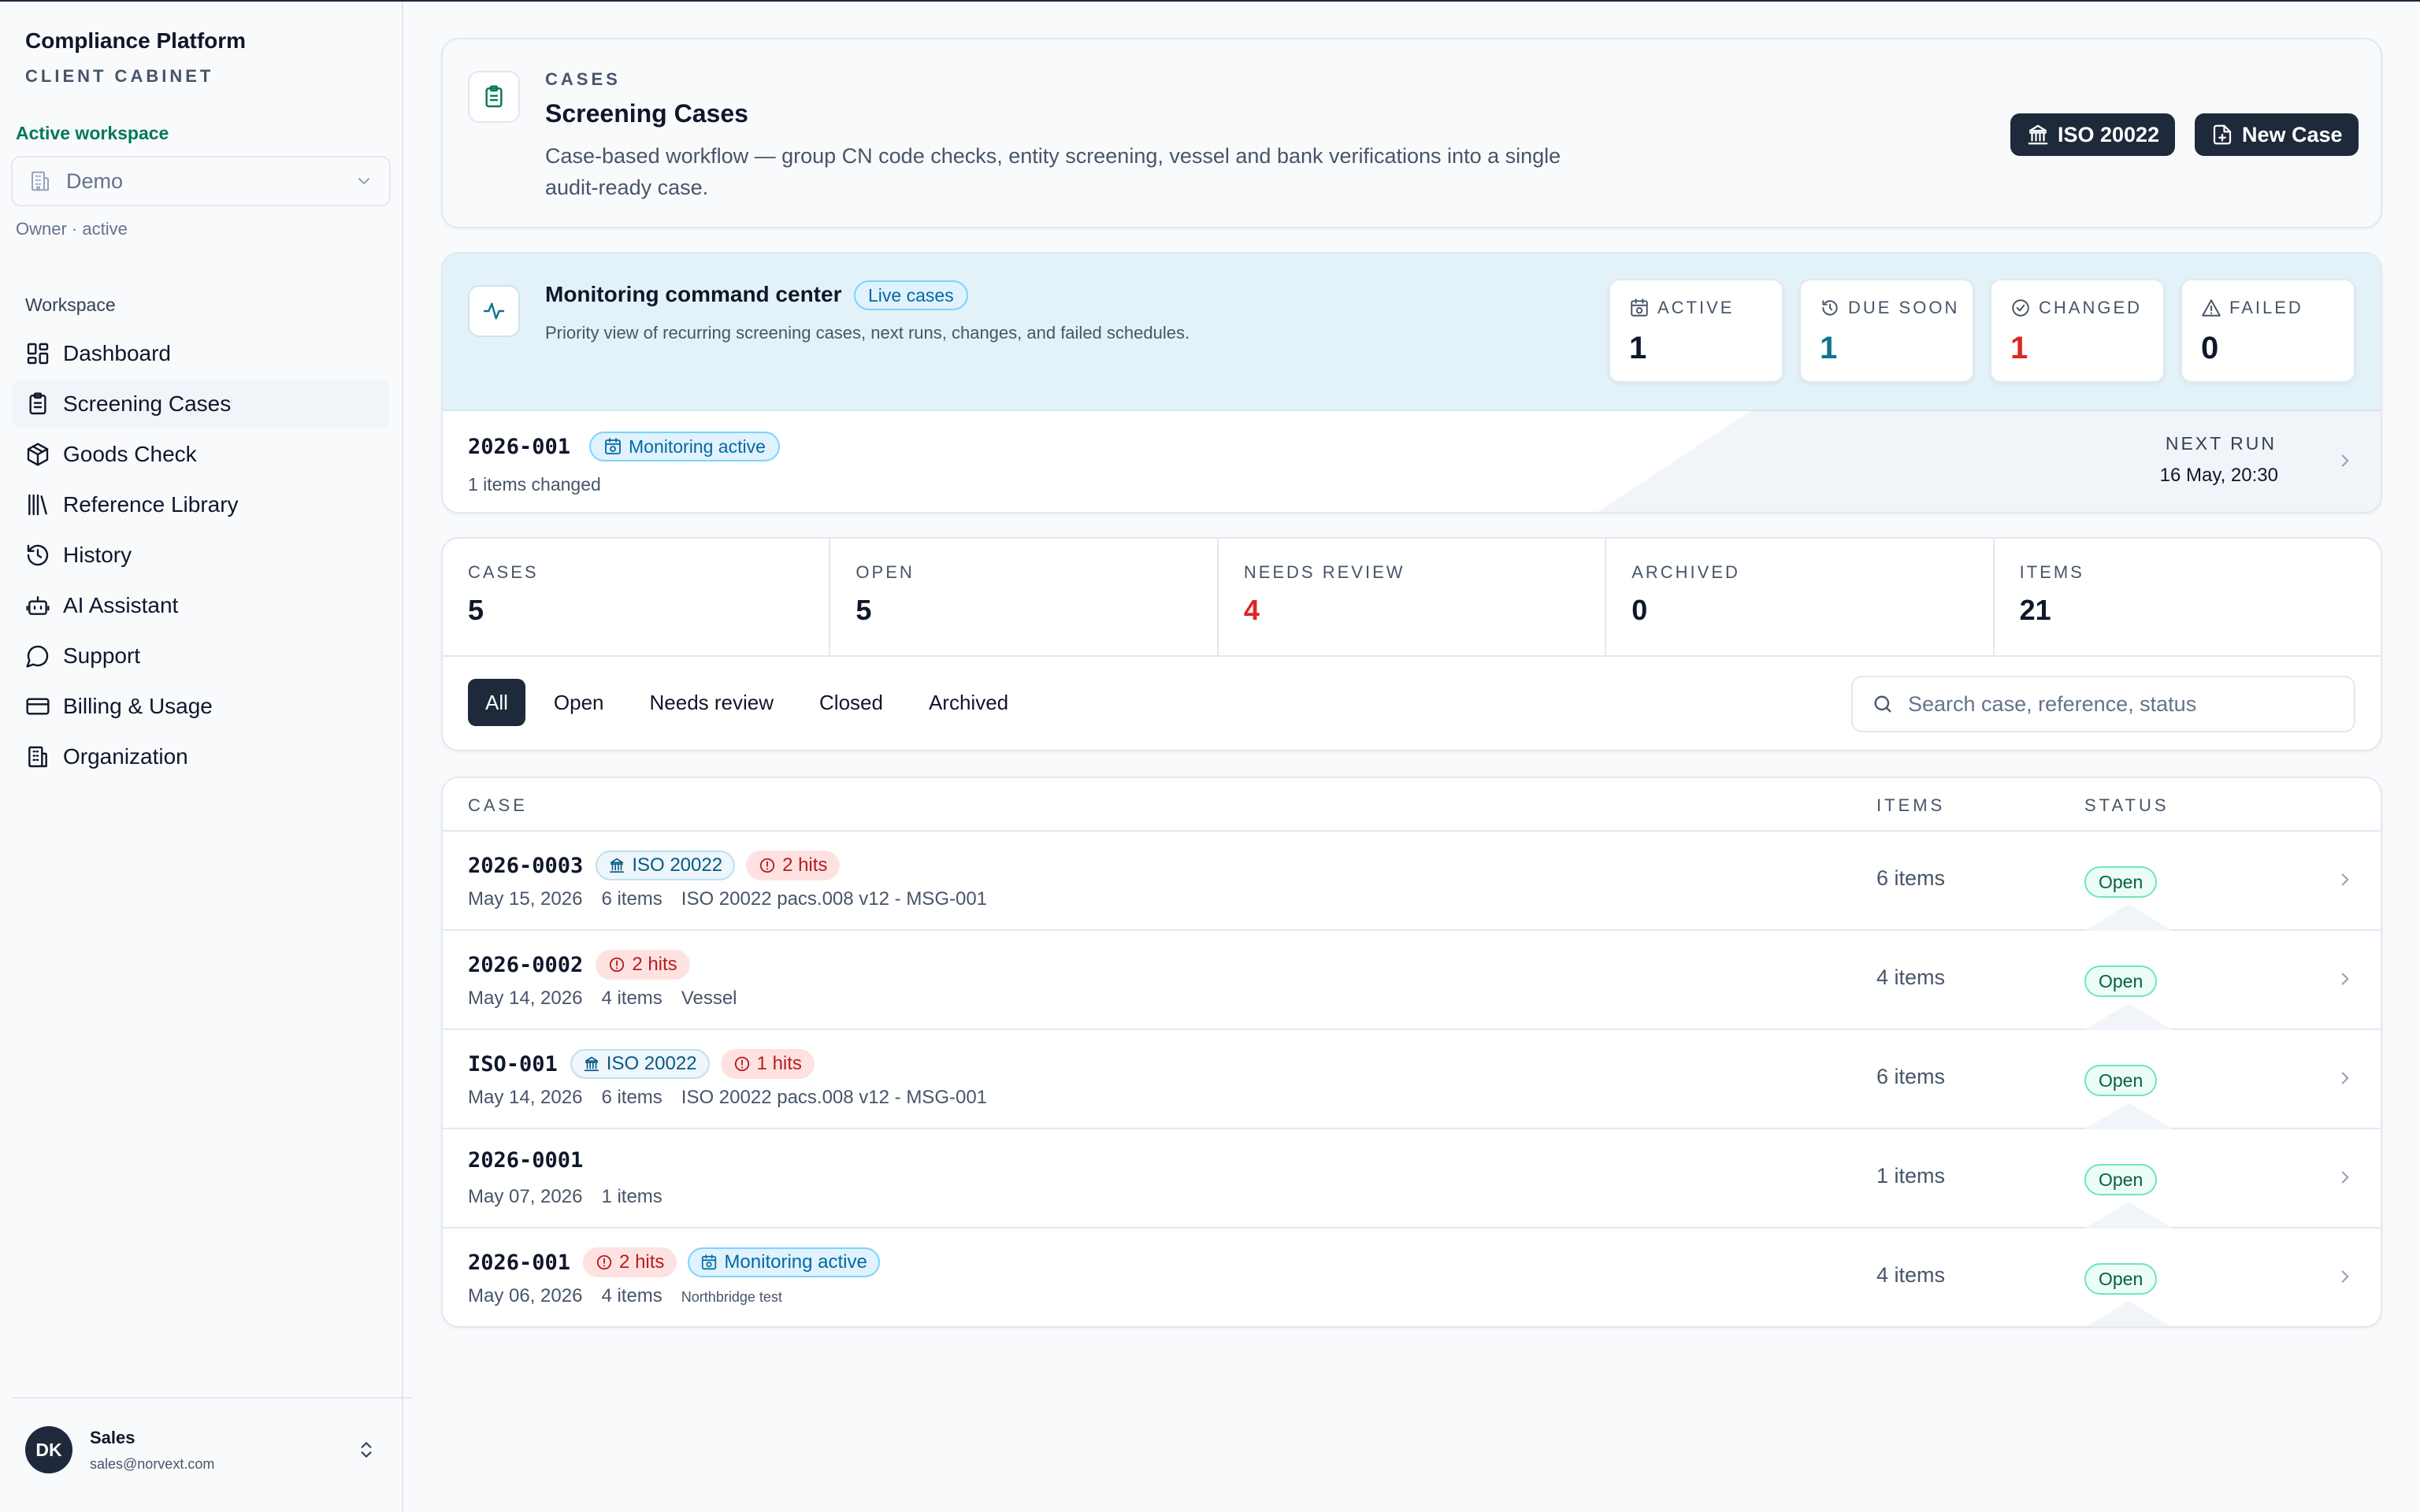 This screenshot has height=1512, width=2420. Describe the element at coordinates (525, 1196) in the screenshot. I see `case-date: May 07, 2026` at that location.